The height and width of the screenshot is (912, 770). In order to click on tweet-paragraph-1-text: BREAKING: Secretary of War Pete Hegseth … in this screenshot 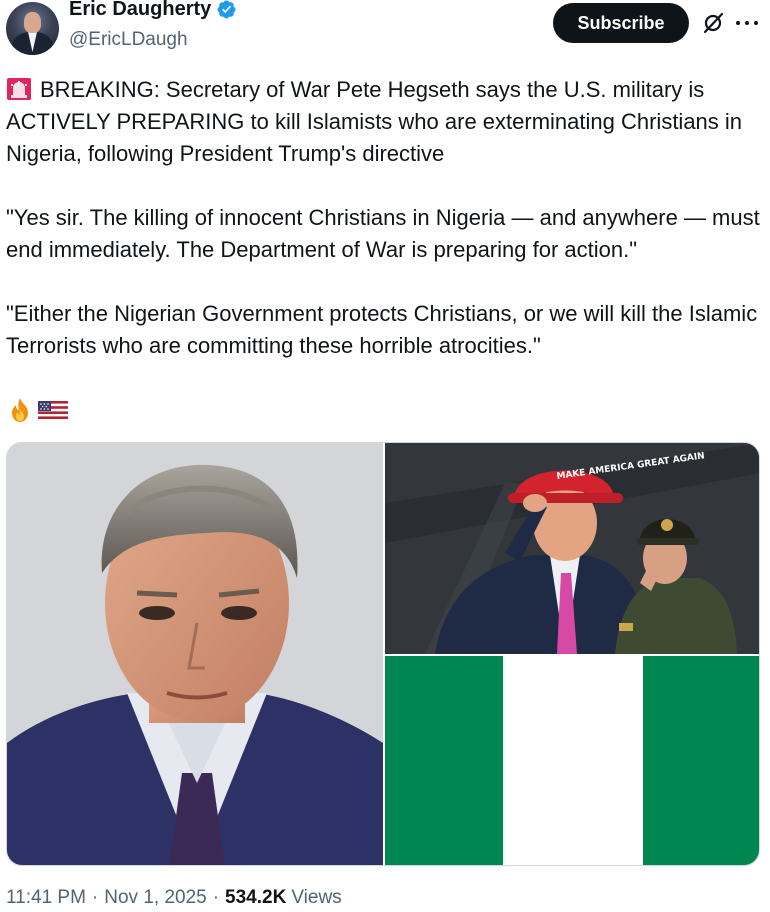, I will do `click(374, 121)`.